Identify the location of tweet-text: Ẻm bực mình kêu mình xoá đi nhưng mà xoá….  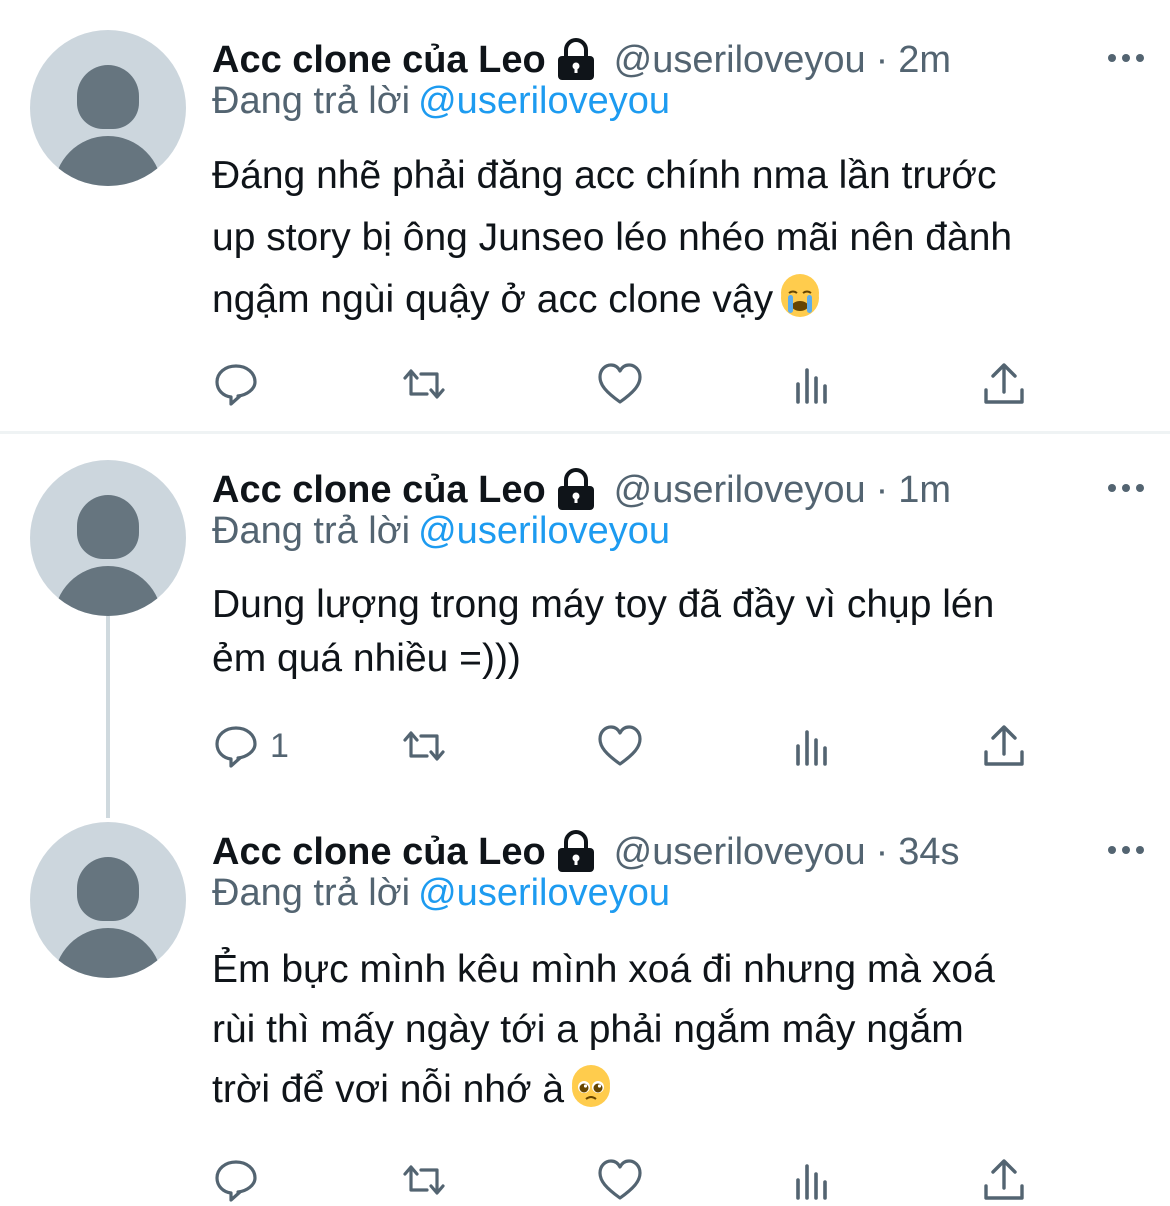
(677, 1030).